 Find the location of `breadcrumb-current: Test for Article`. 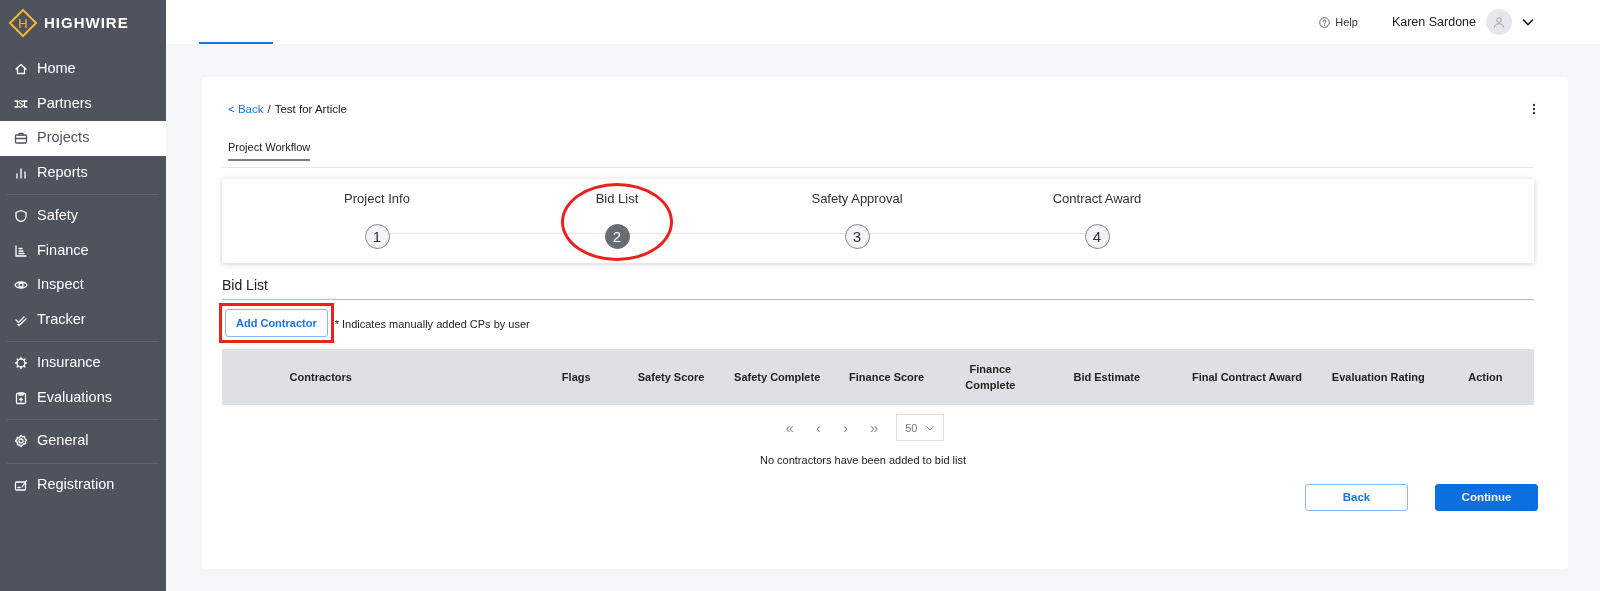

breadcrumb-current: Test for Article is located at coordinates (310, 109).